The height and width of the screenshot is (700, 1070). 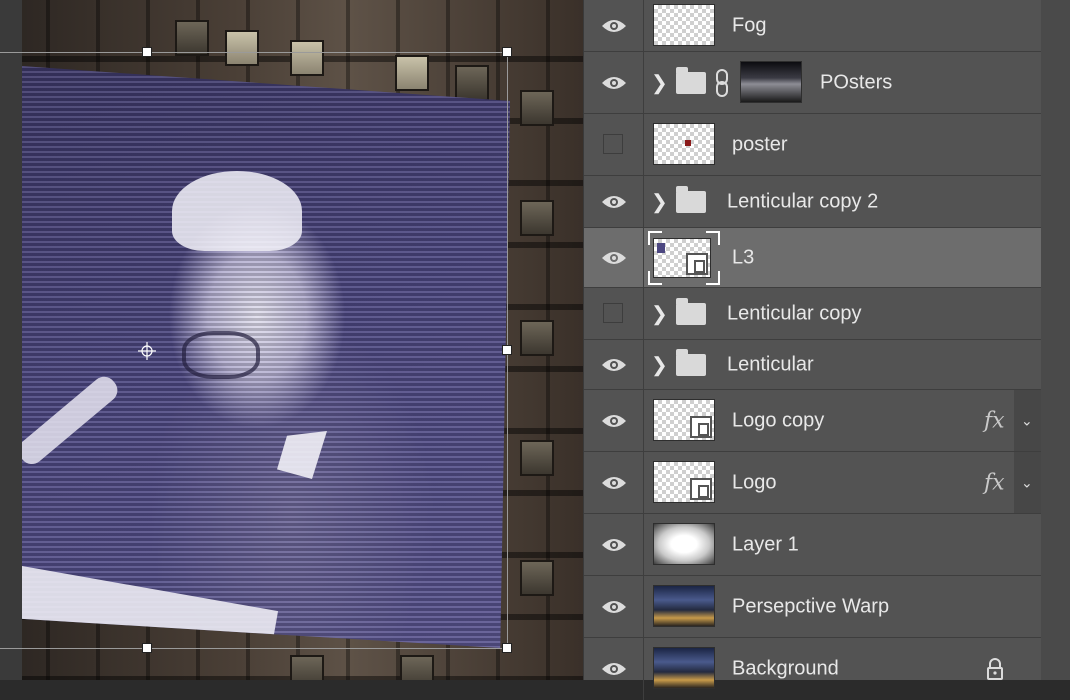 What do you see at coordinates (802, 201) in the screenshot?
I see `layer-name: Lenticular copy 2` at bounding box center [802, 201].